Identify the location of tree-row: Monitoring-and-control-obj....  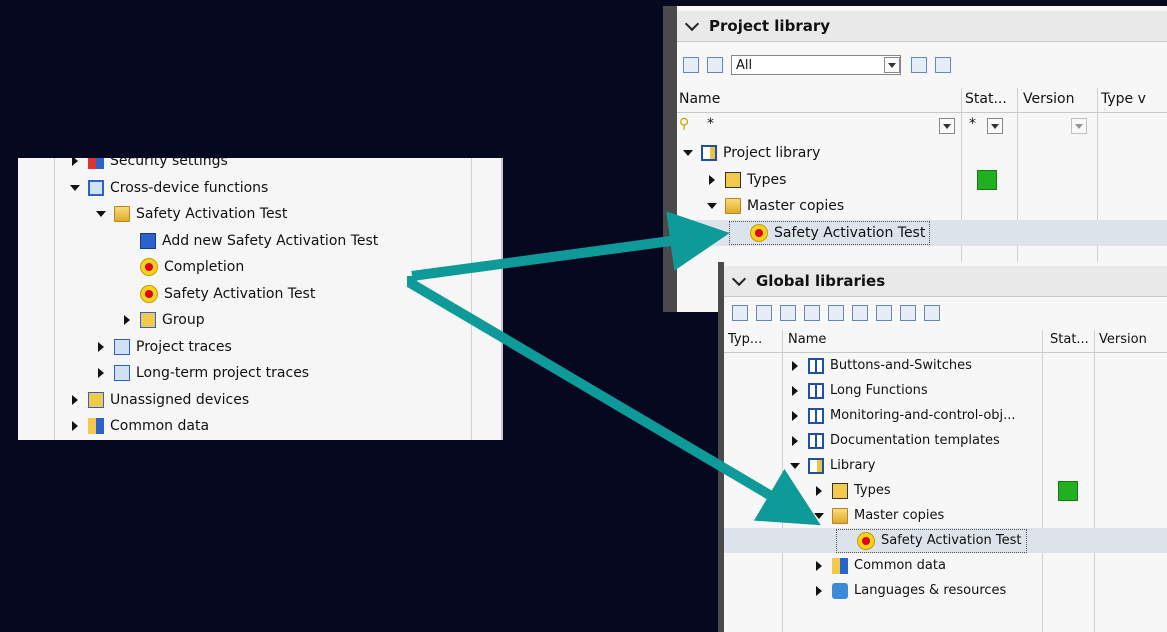
(945, 415).